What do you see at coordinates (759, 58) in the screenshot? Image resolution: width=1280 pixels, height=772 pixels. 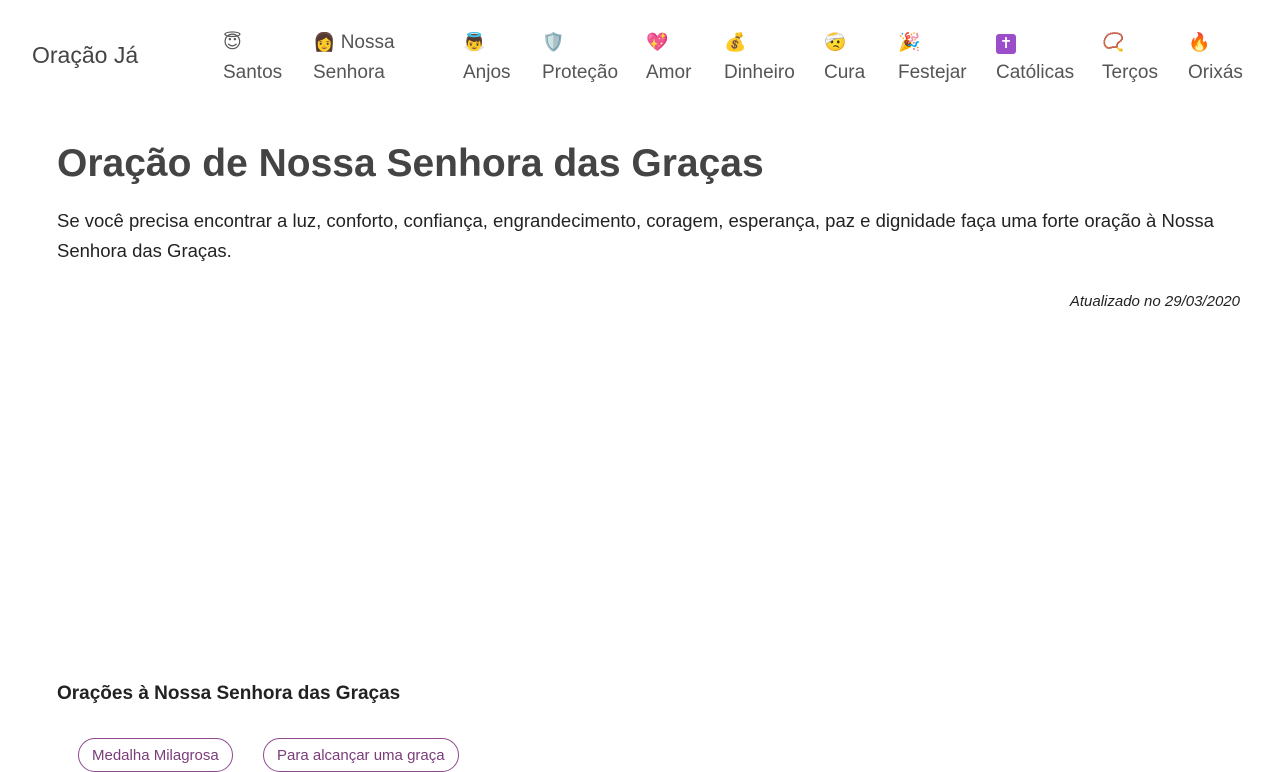 I see `nav-item-dinheiro: 💰 Dinheiro` at bounding box center [759, 58].